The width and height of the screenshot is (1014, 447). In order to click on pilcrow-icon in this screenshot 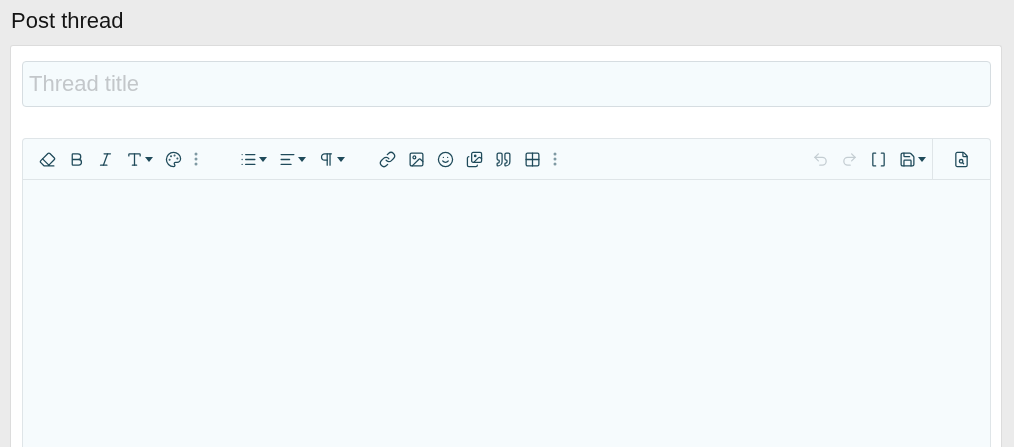, I will do `click(326, 159)`.